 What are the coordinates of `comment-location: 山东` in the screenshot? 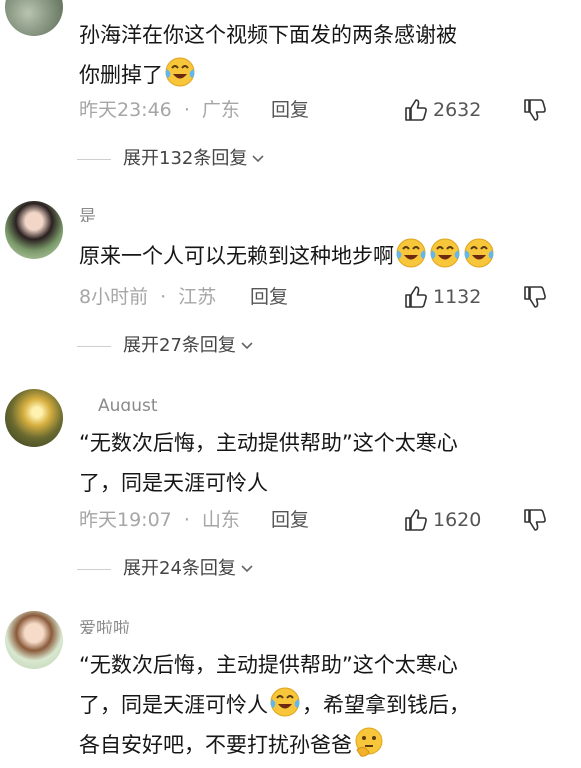 It's located at (220, 520).